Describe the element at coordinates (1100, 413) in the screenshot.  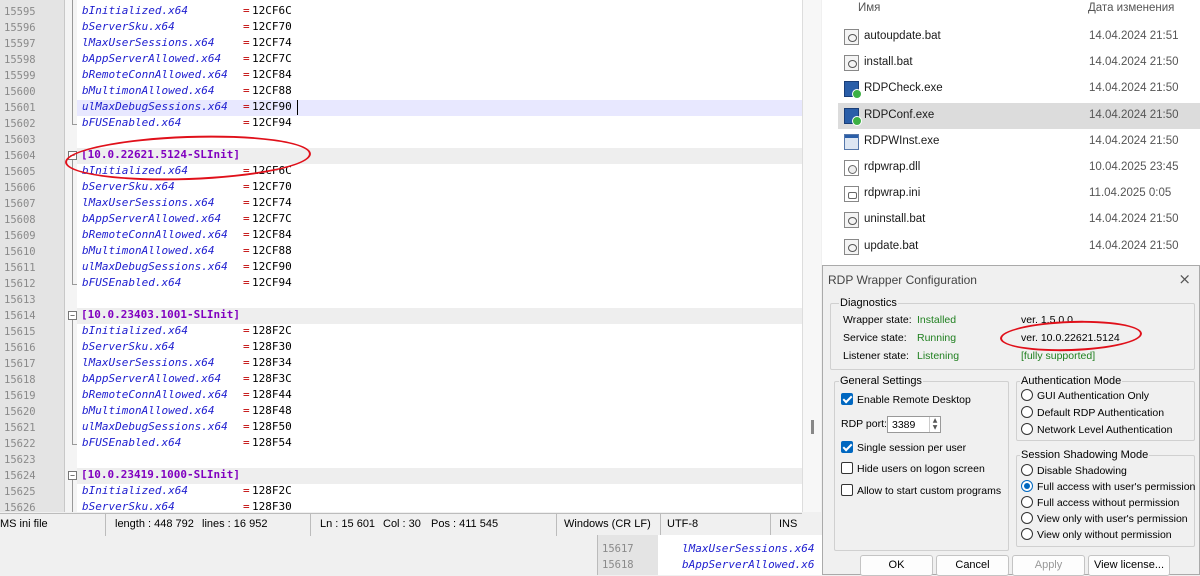
I see `auth-default-label: Default RDP Authentication` at that location.